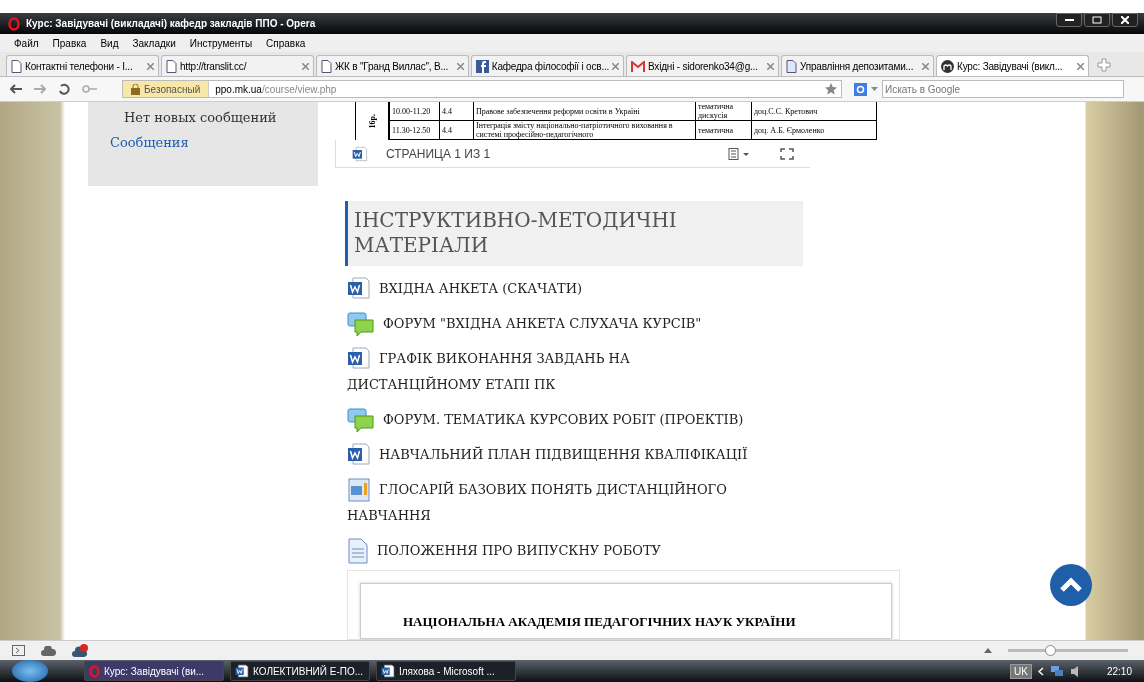 This screenshot has height=682, width=1144. What do you see at coordinates (238, 89) in the screenshot?
I see `url-host: ppo.mk.ua` at bounding box center [238, 89].